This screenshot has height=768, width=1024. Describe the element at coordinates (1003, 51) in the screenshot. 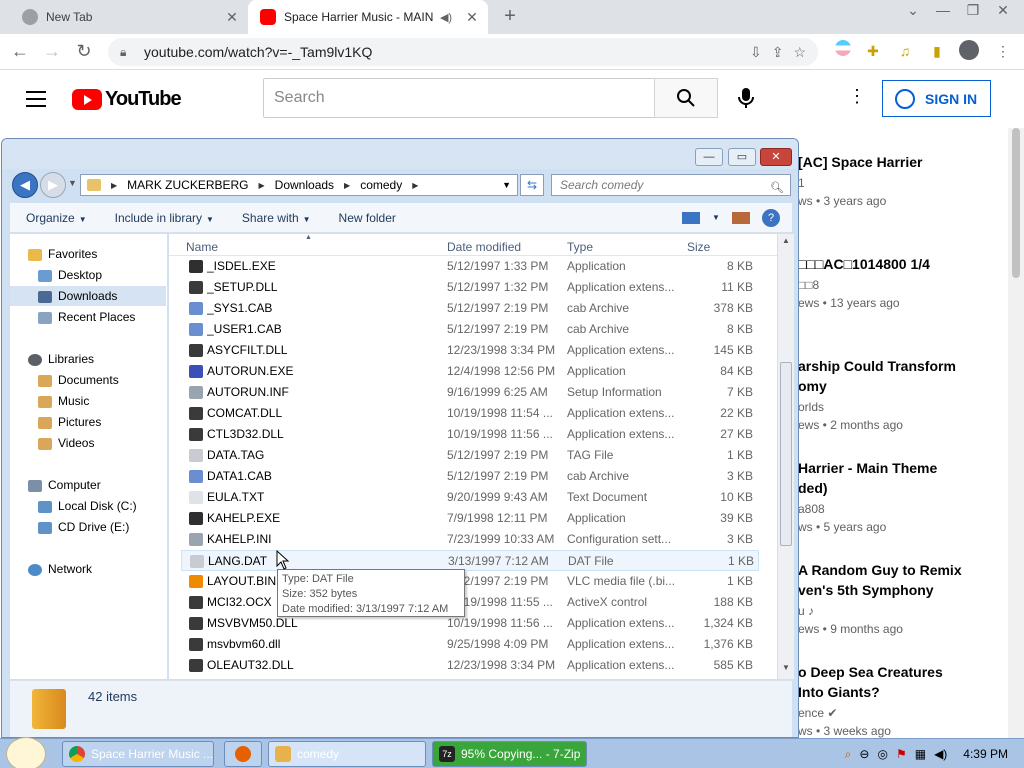

I see `chrome-menu-icon: ⋮` at that location.